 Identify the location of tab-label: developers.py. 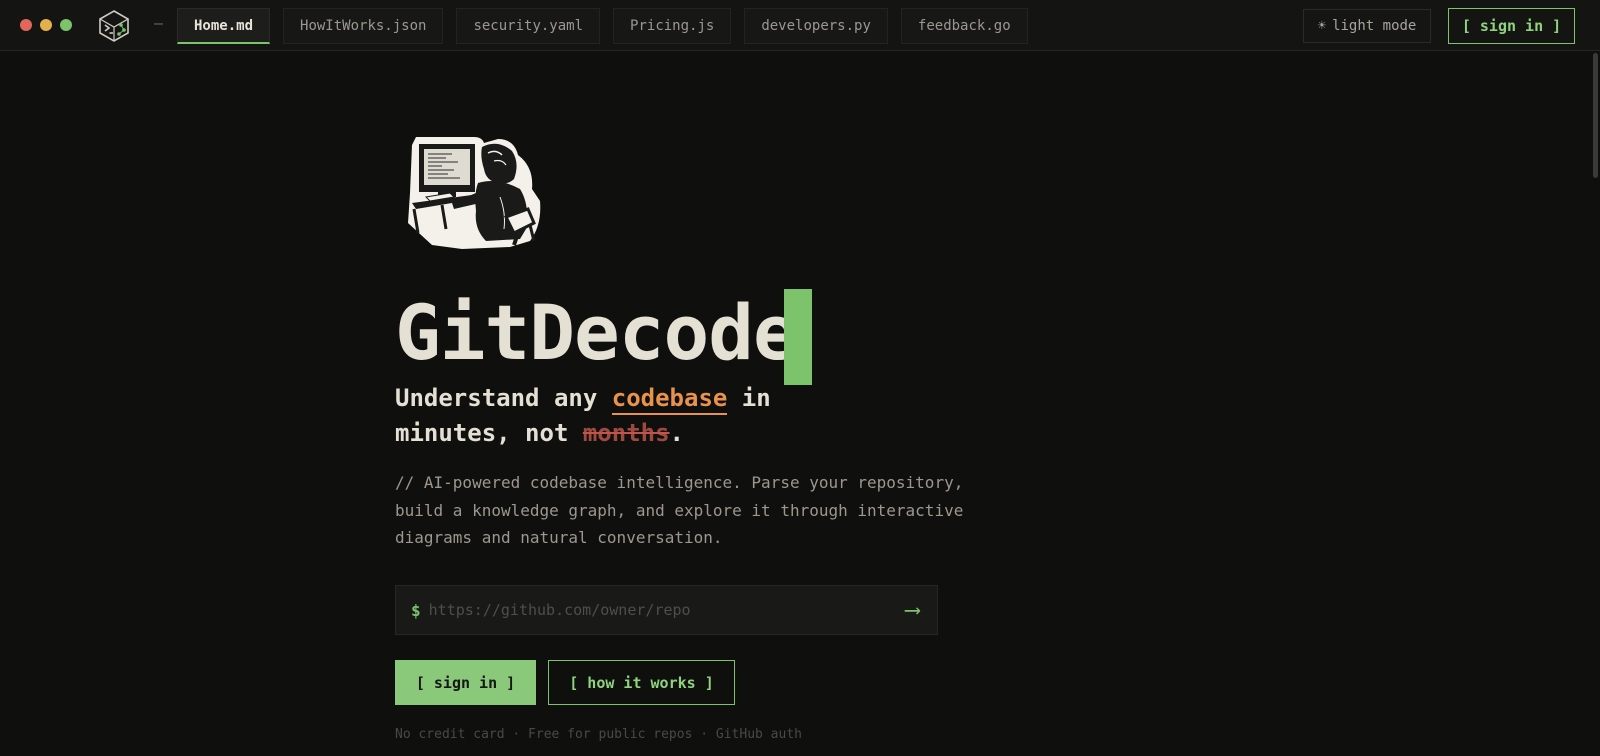
(816, 26).